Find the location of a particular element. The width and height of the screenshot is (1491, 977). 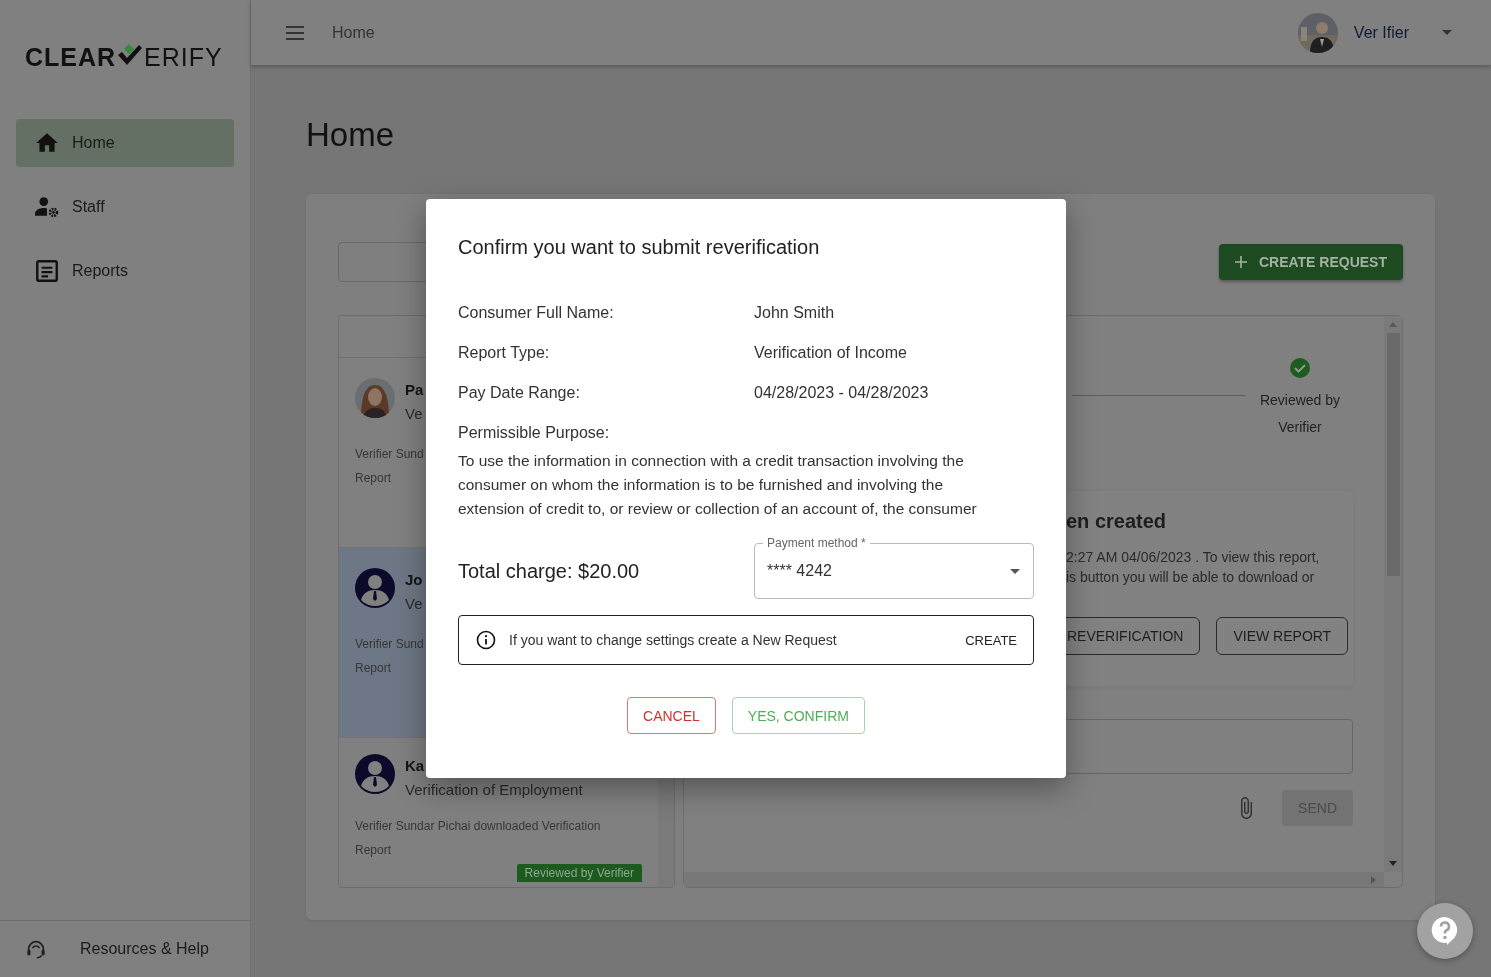

plus-icon is located at coordinates (1240, 262).